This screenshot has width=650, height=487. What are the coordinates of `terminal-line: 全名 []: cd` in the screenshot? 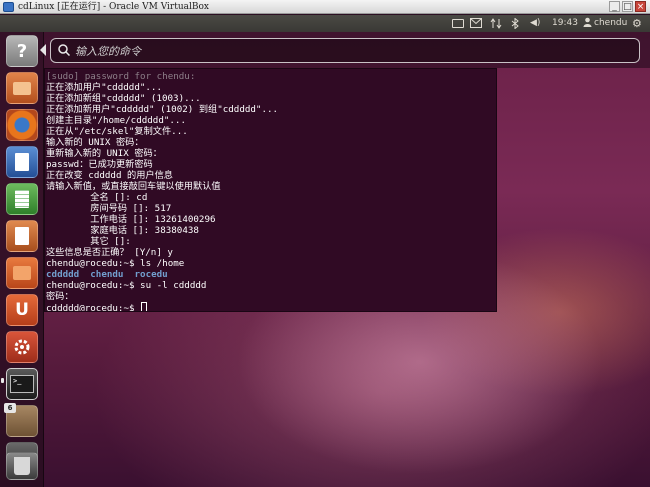 It's located at (271, 197).